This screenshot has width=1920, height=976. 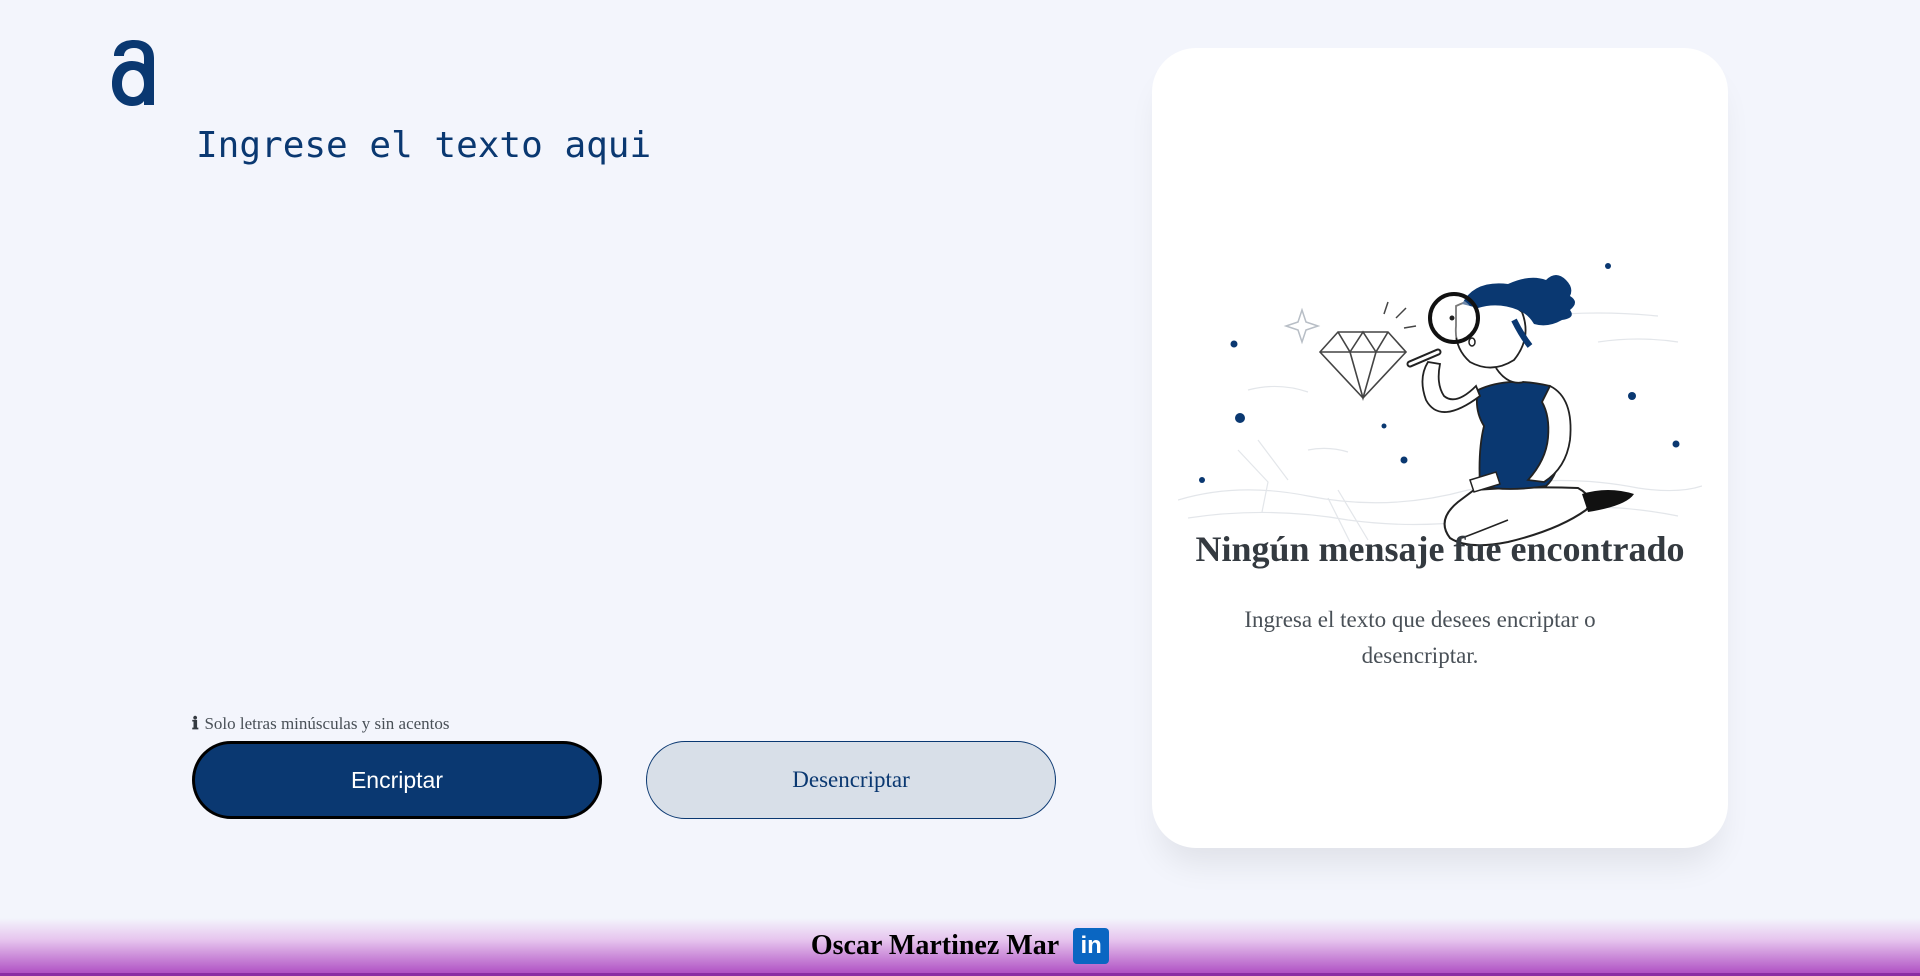 I want to click on info-icon: ℹ, so click(x=195, y=723).